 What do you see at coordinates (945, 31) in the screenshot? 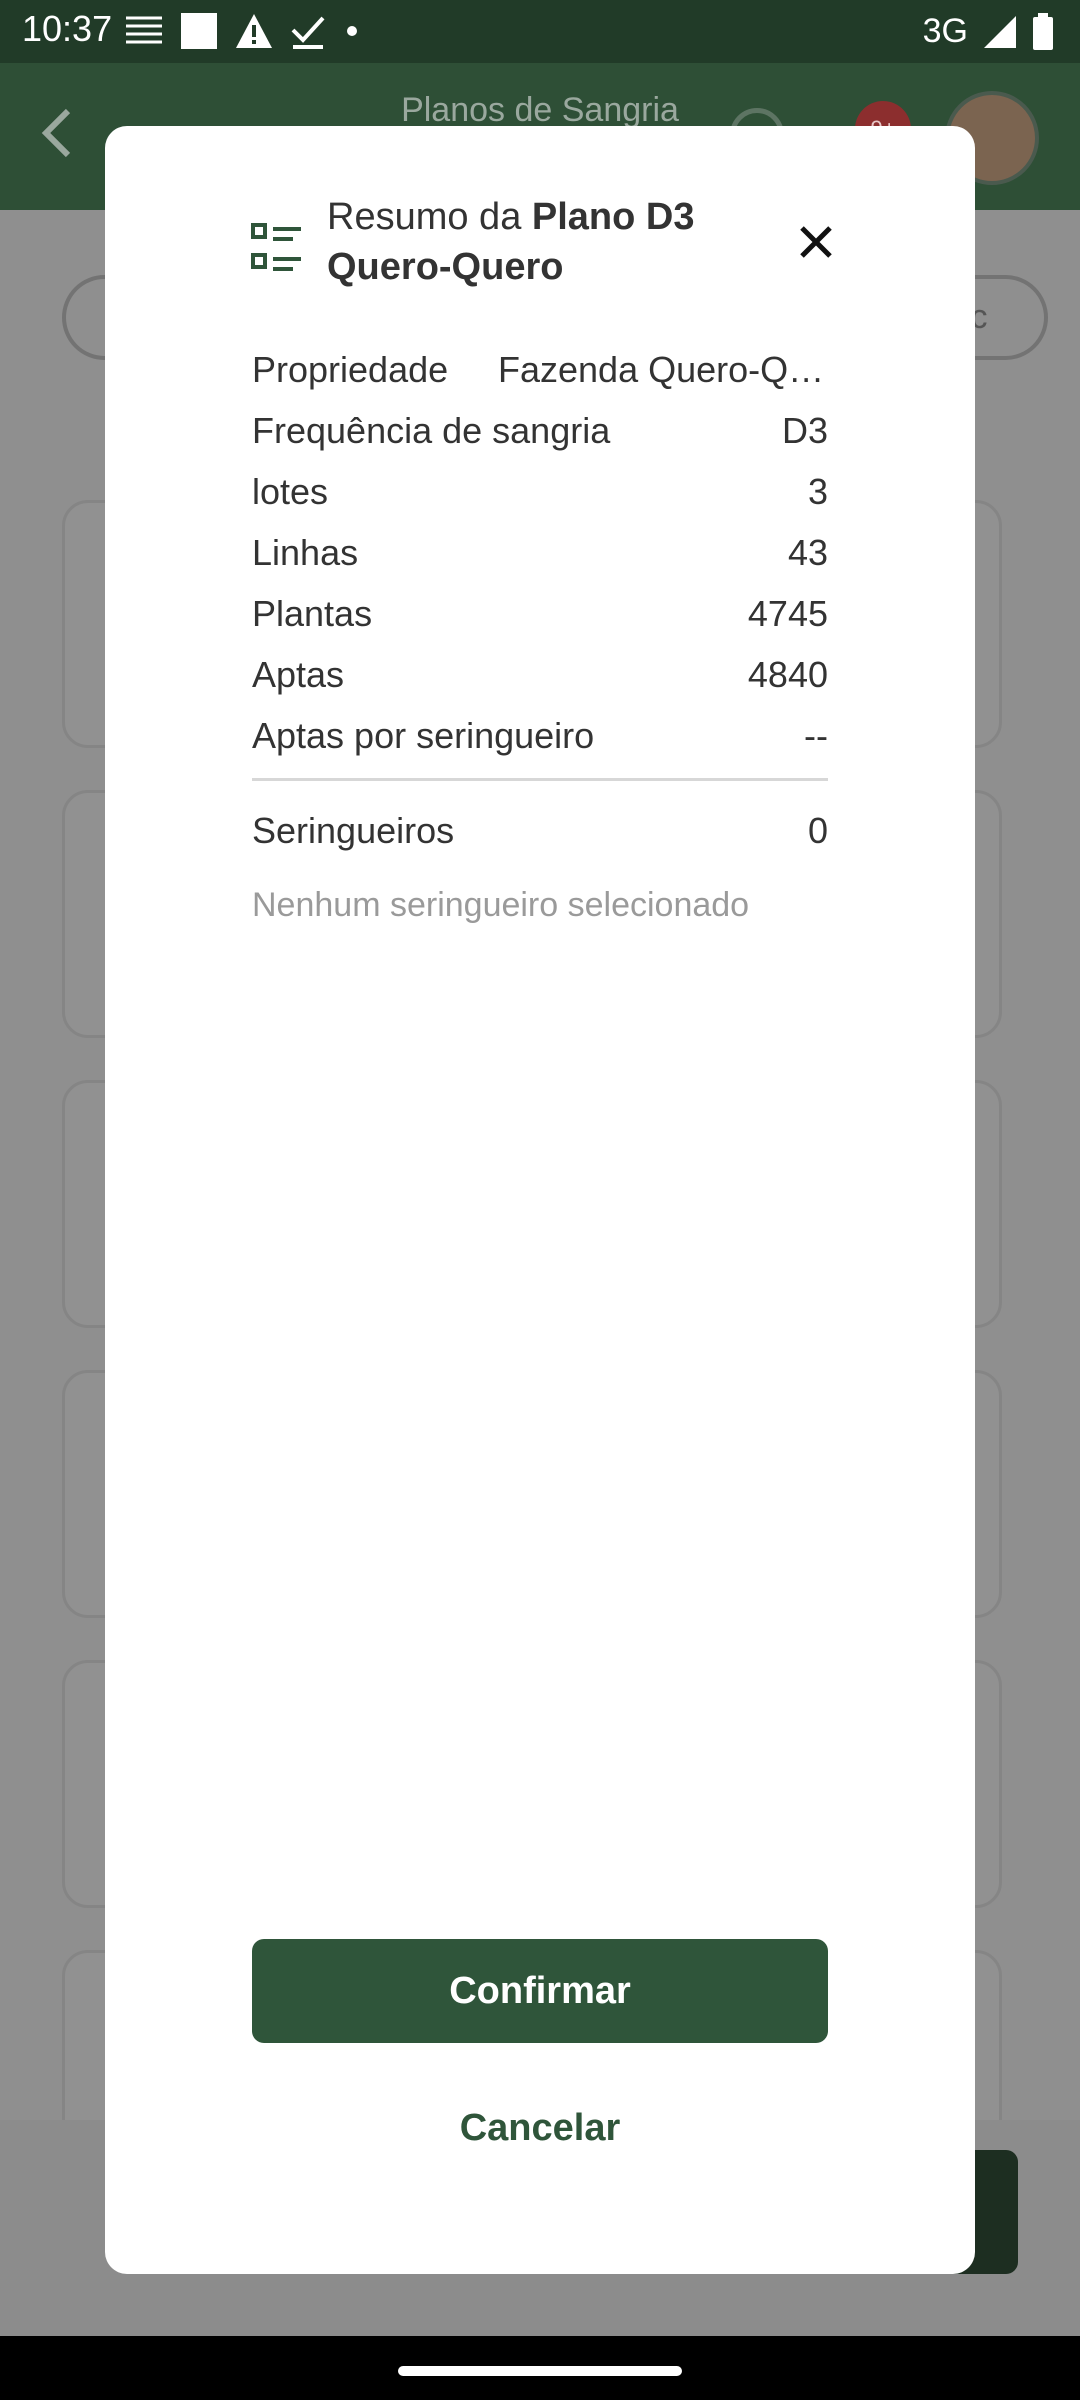
I see `network-type: 3G` at bounding box center [945, 31].